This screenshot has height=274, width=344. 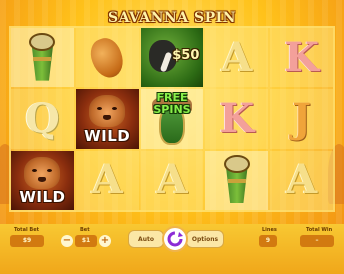 I want to click on spin-refresh-icon, so click(x=175, y=239).